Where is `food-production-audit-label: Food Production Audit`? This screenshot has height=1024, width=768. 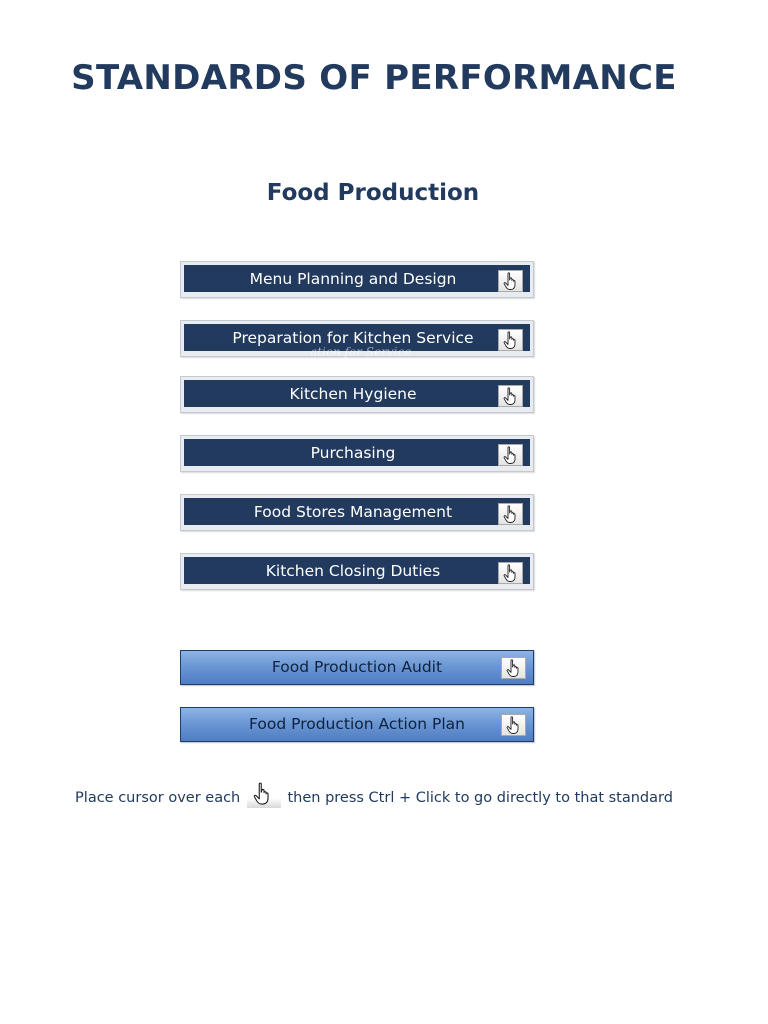 food-production-audit-label: Food Production Audit is located at coordinates (357, 667).